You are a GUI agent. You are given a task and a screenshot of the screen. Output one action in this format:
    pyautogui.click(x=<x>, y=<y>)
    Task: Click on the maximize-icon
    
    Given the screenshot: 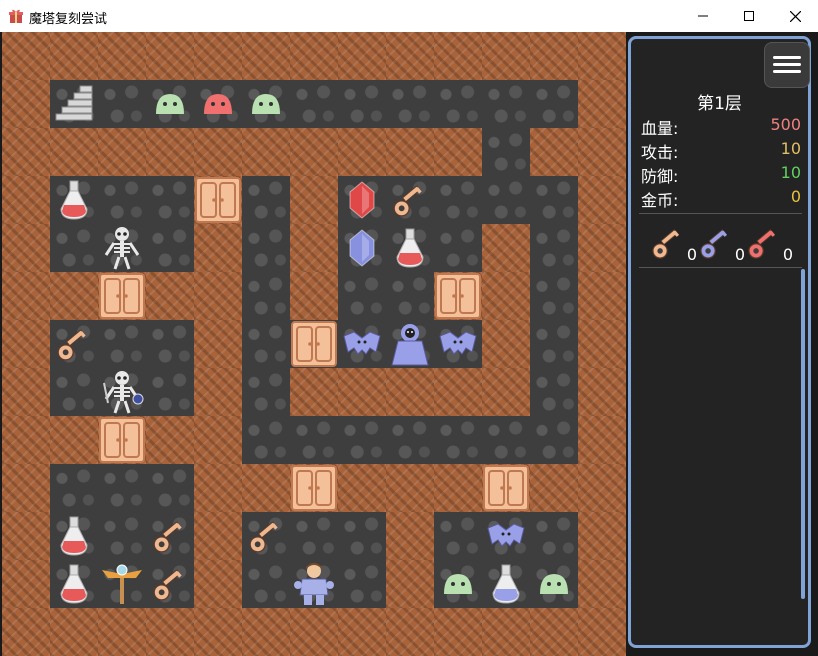 What is the action you would take?
    pyautogui.click(x=749, y=16)
    